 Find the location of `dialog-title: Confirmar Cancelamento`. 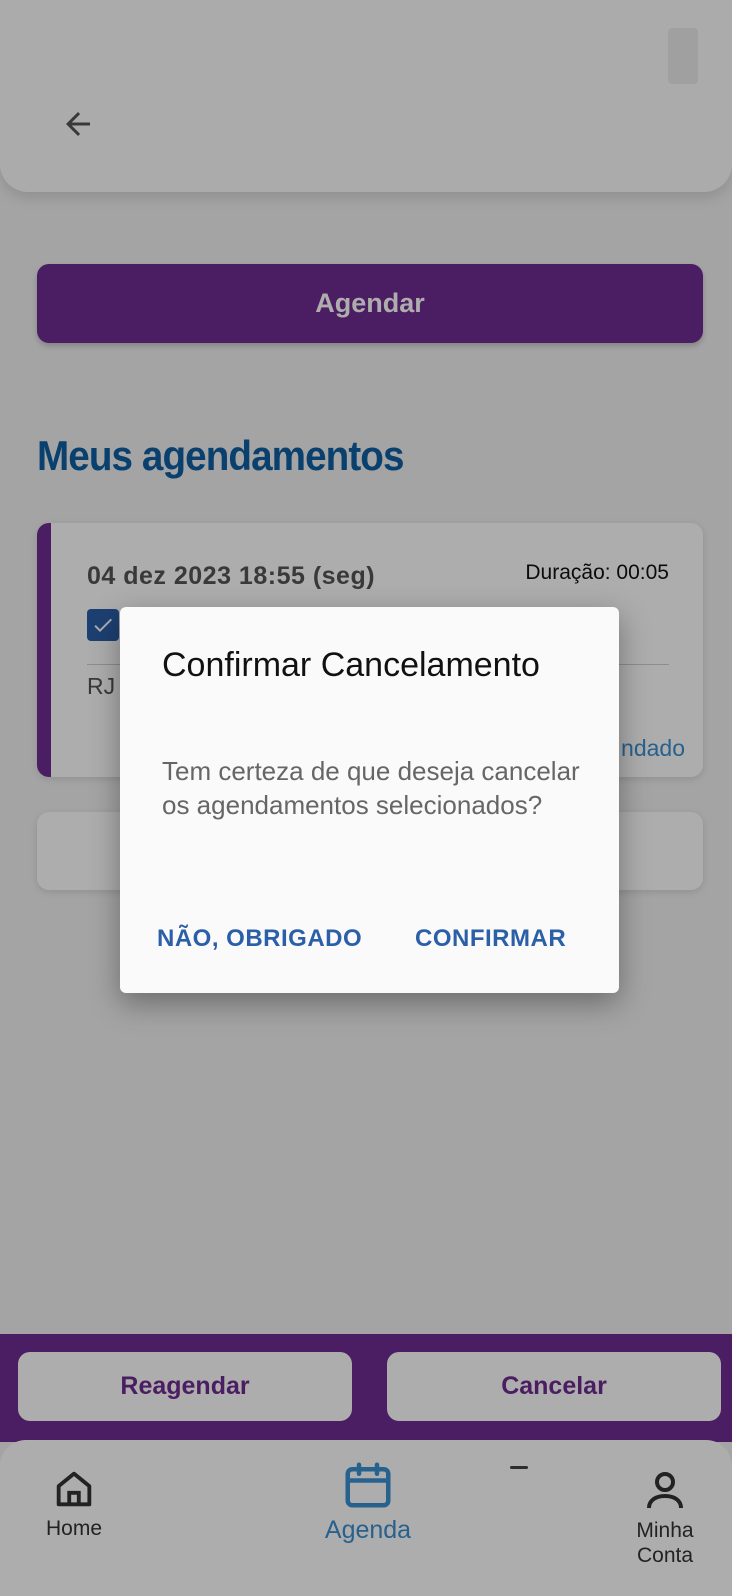

dialog-title: Confirmar Cancelamento is located at coordinates (351, 665).